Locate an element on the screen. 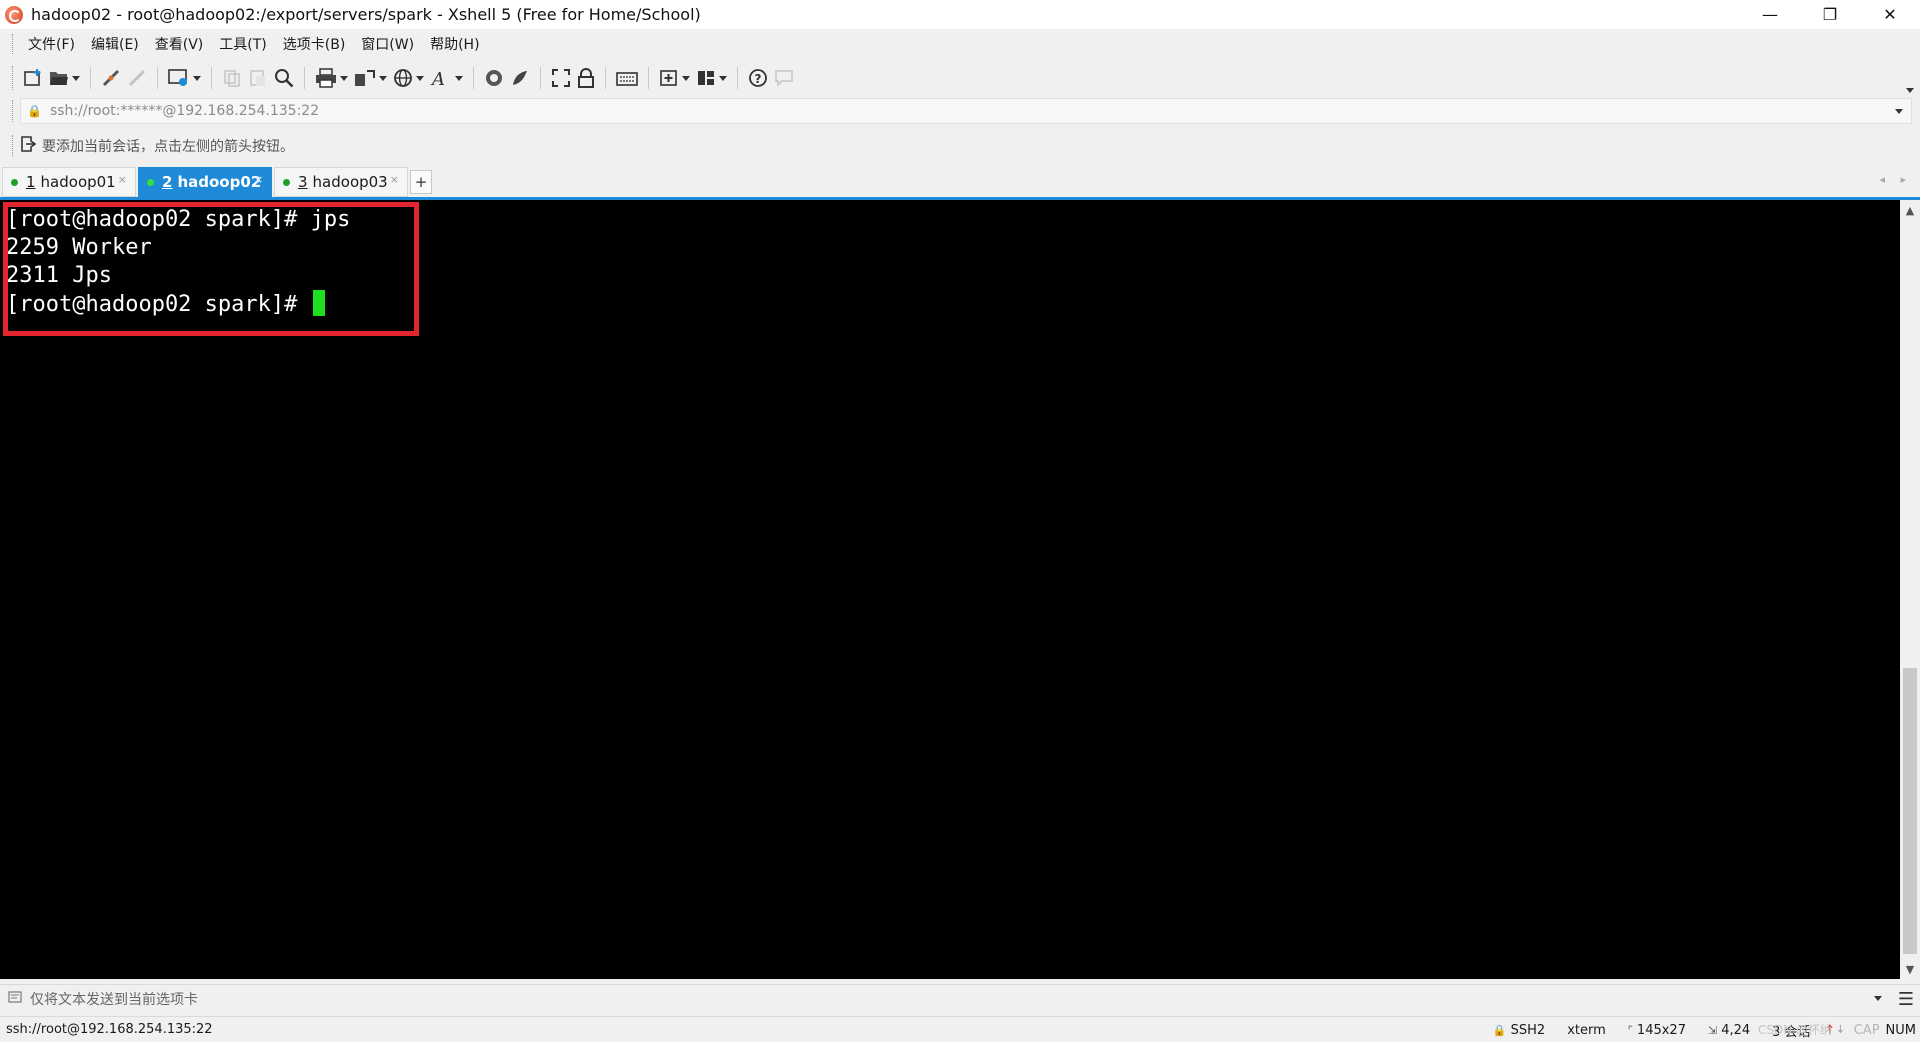  menubar-grip is located at coordinates (13, 44).